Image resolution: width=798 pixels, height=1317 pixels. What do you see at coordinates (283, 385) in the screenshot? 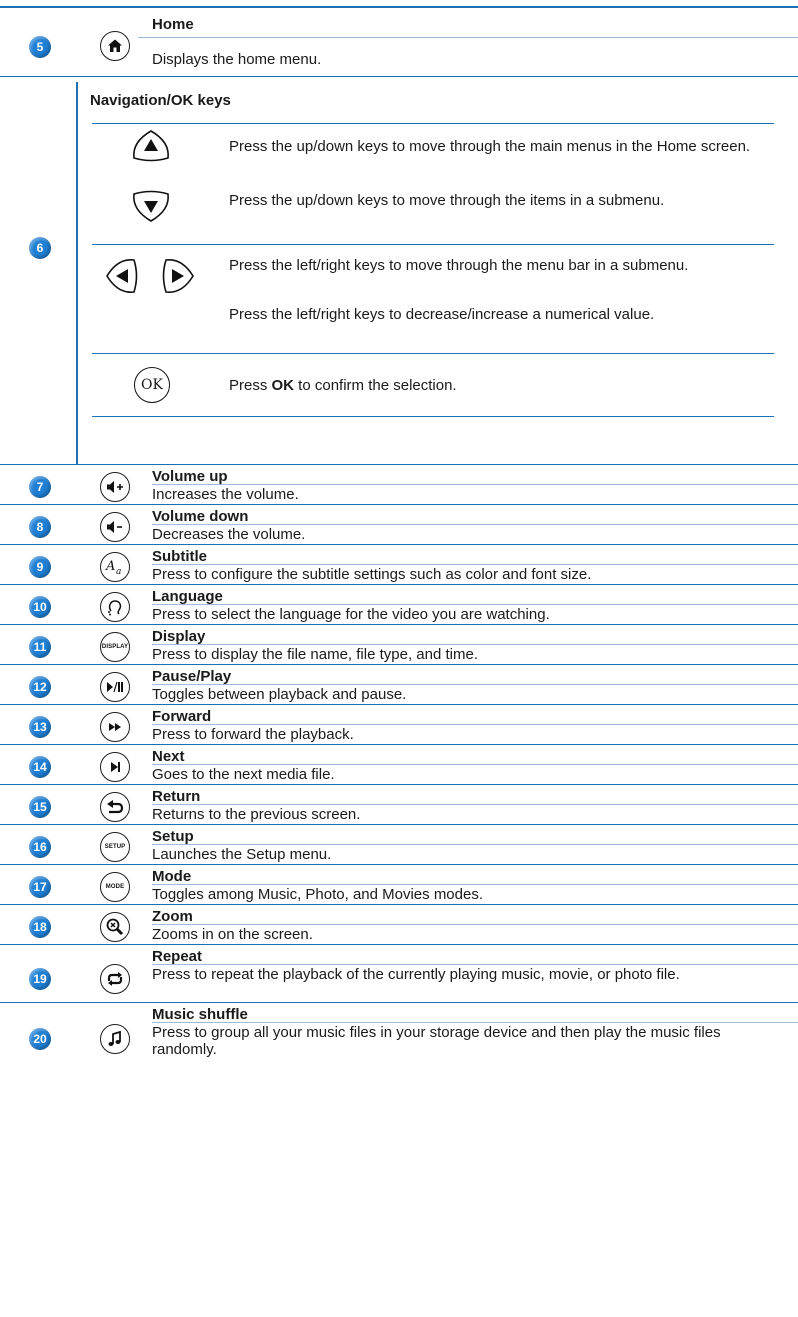
I see `ok-description-bold: OK` at bounding box center [283, 385].